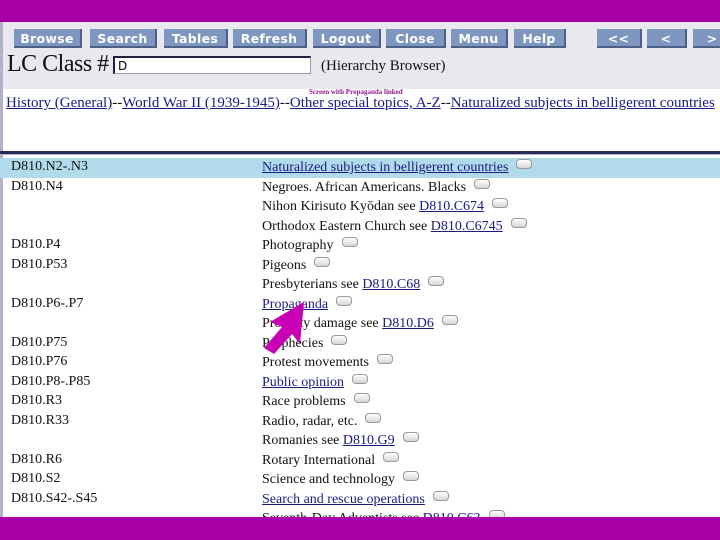  Describe the element at coordinates (315, 362) in the screenshot. I see `subject-text: Protest movements` at that location.